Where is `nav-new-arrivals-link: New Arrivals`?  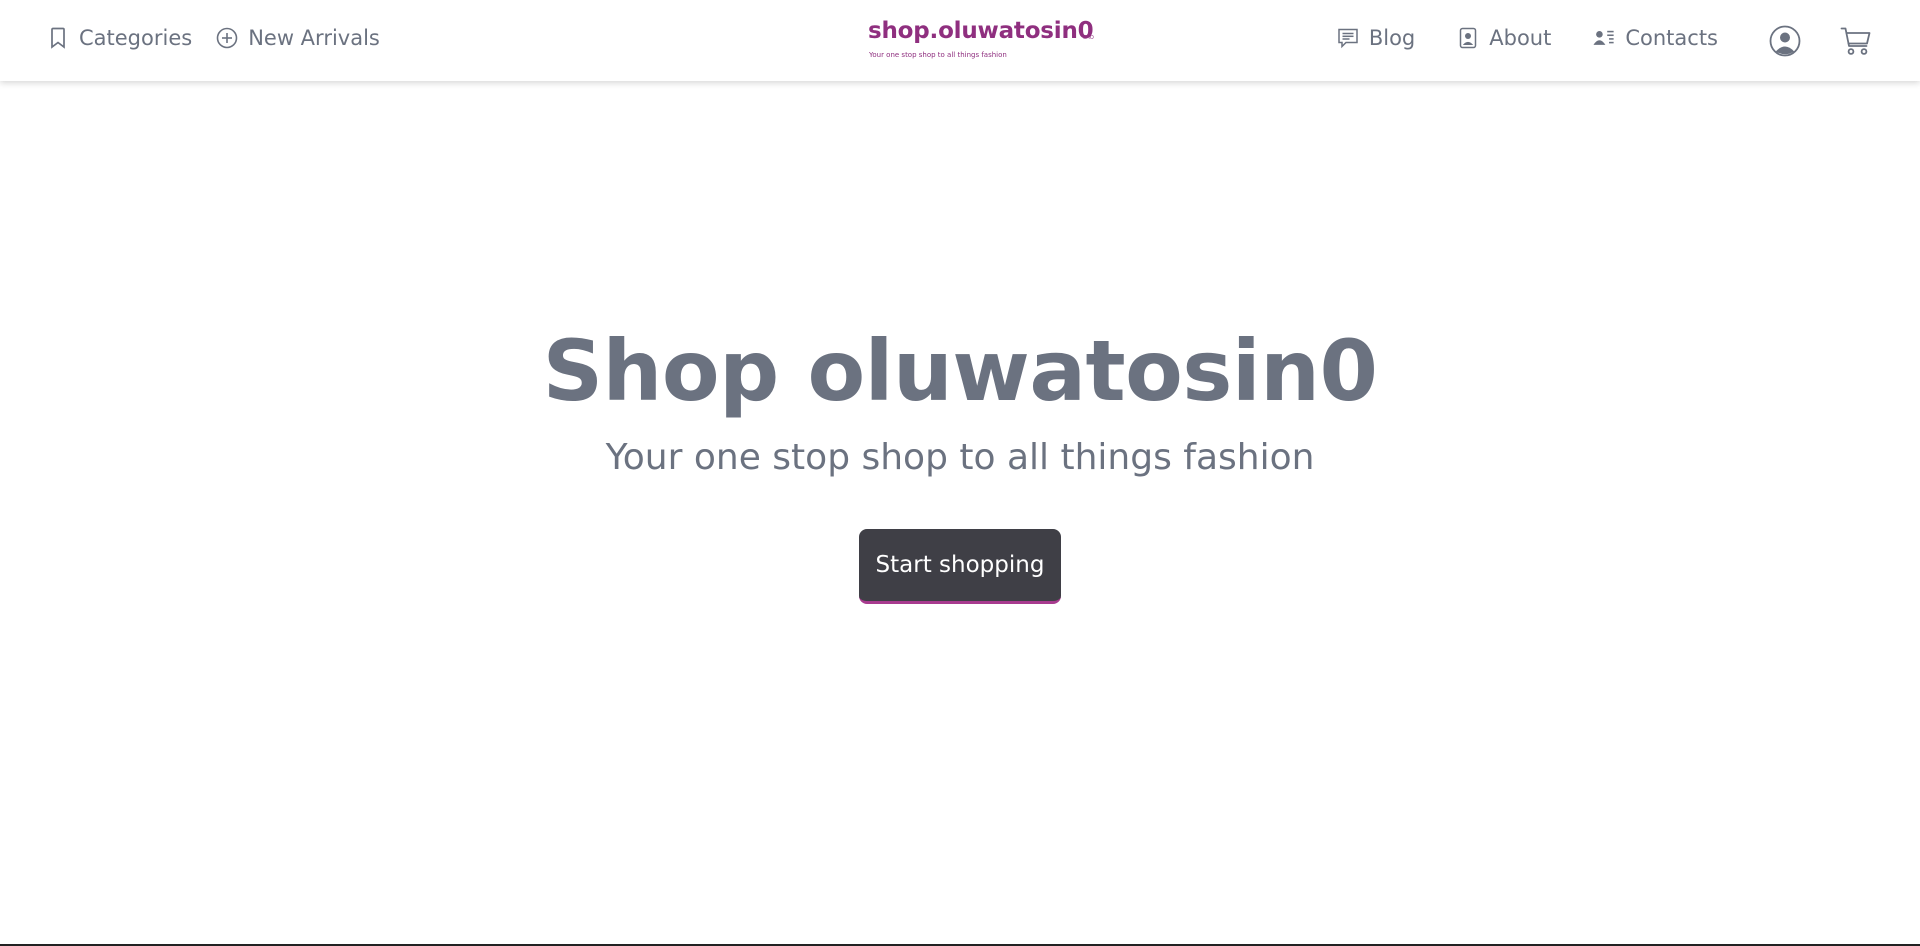 nav-new-arrivals-link: New Arrivals is located at coordinates (298, 38).